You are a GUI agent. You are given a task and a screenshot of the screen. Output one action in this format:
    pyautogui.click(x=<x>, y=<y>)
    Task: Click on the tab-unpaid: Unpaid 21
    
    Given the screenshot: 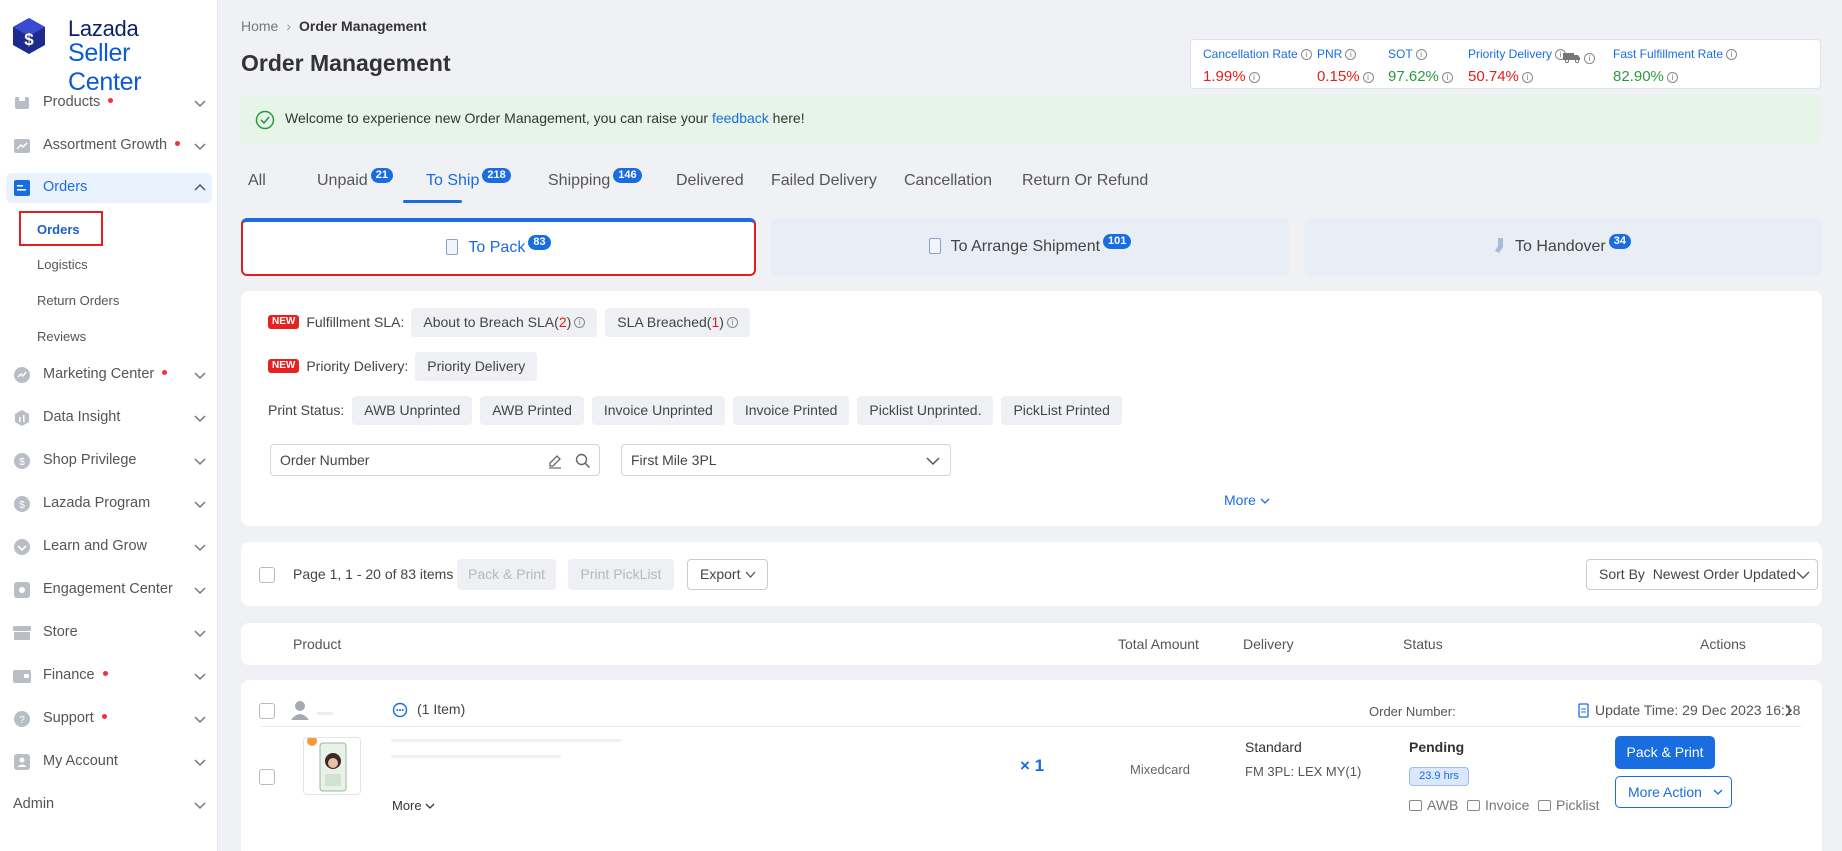 What is the action you would take?
    pyautogui.click(x=355, y=179)
    